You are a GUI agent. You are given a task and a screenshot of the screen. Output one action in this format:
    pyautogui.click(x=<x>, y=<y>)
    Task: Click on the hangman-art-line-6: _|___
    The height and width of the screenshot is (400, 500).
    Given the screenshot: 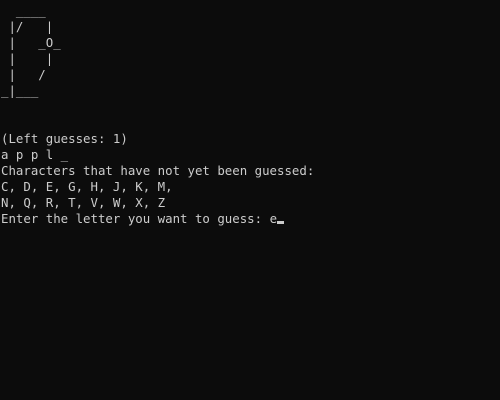 What is the action you would take?
    pyautogui.click(x=20, y=90)
    